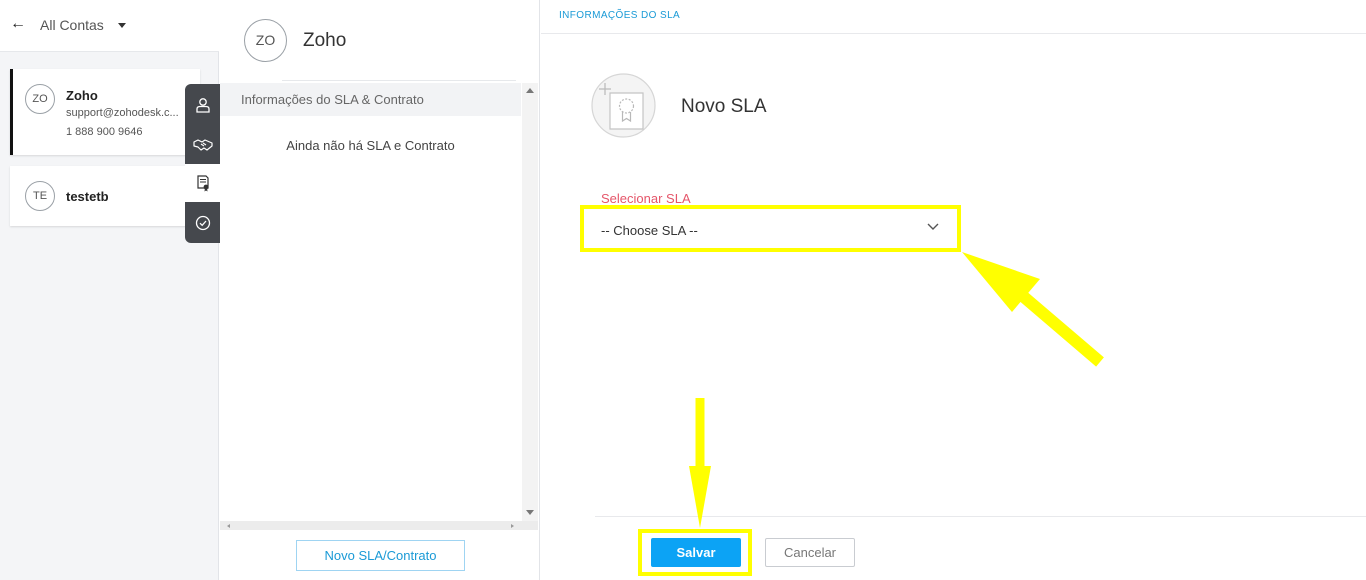  I want to click on tab-contracts, so click(202, 145).